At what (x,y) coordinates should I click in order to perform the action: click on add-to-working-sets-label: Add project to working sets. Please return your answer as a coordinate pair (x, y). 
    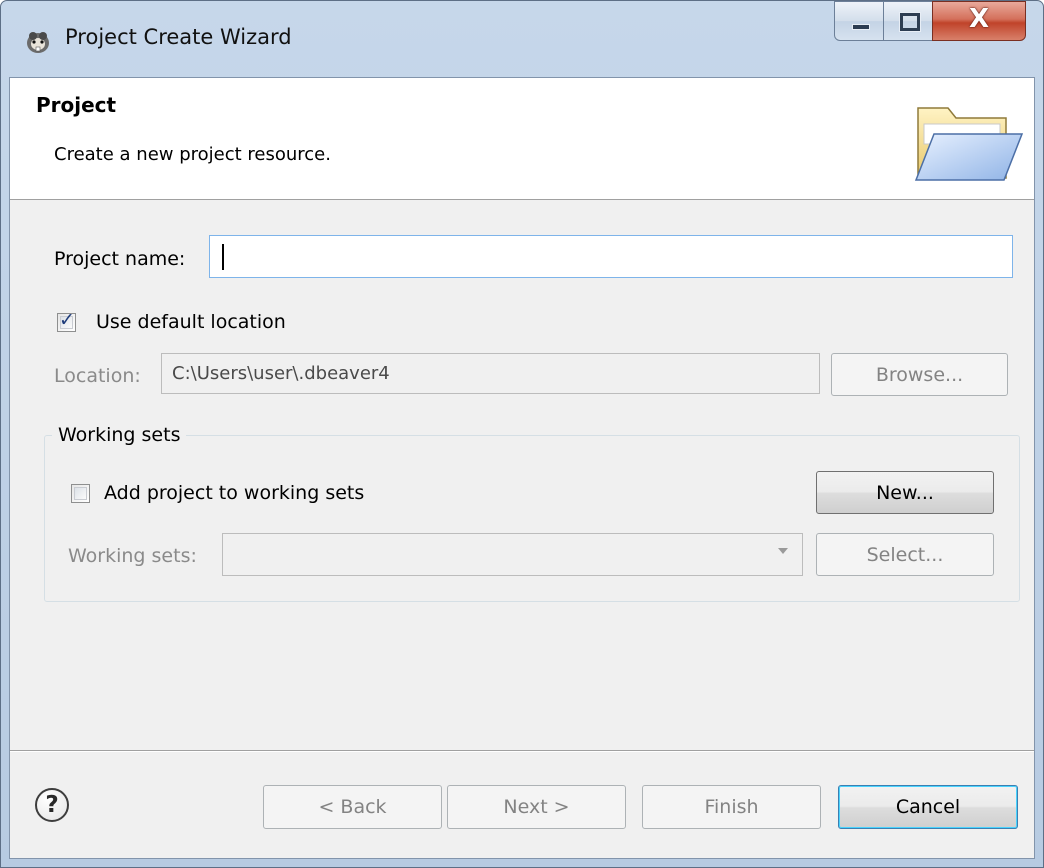
    Looking at the image, I should click on (234, 493).